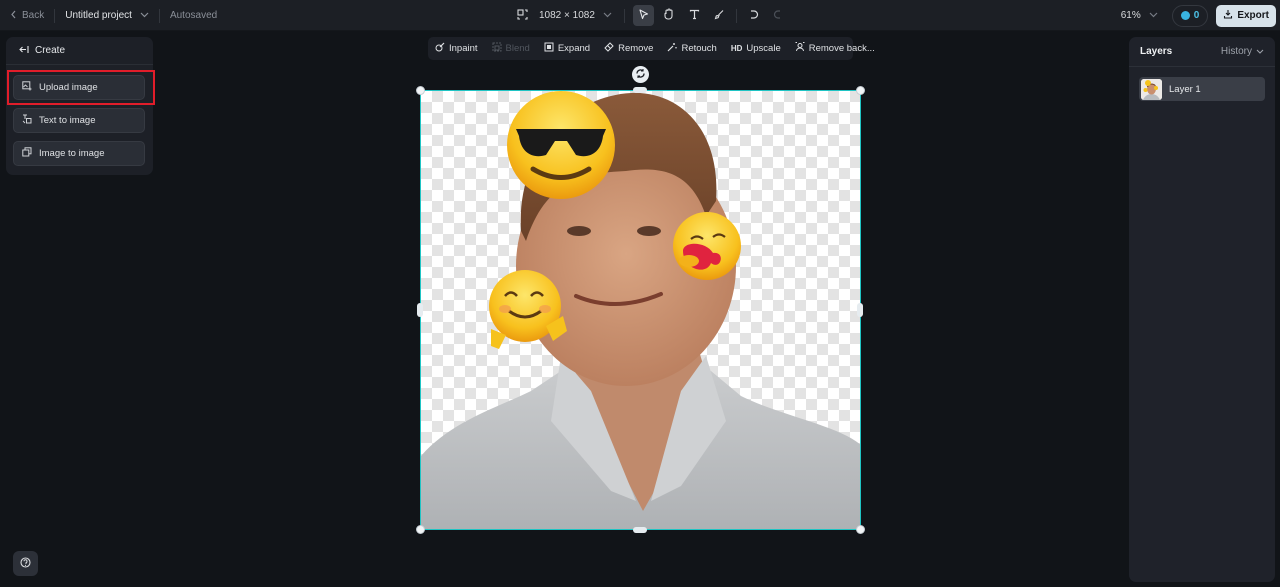 The height and width of the screenshot is (587, 1280). Describe the element at coordinates (1185, 89) in the screenshot. I see `layer-name: Layer 1` at that location.